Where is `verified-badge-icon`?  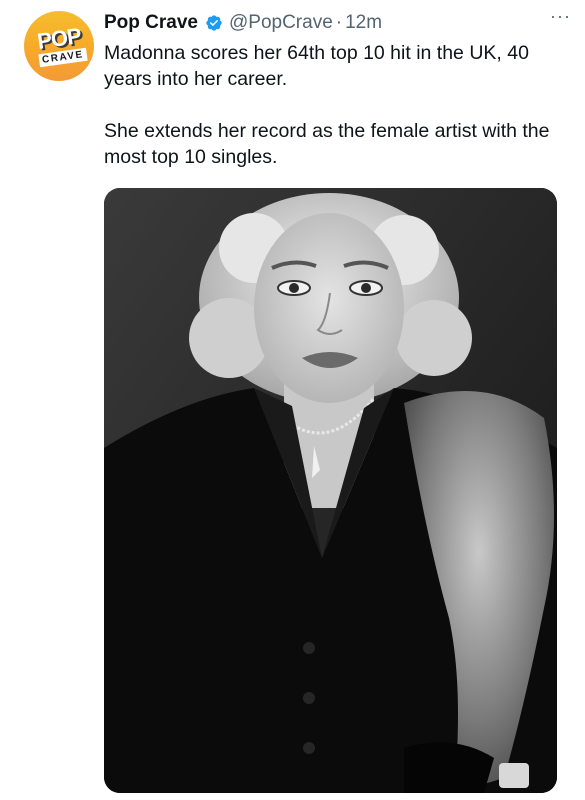
verified-badge-icon is located at coordinates (214, 23).